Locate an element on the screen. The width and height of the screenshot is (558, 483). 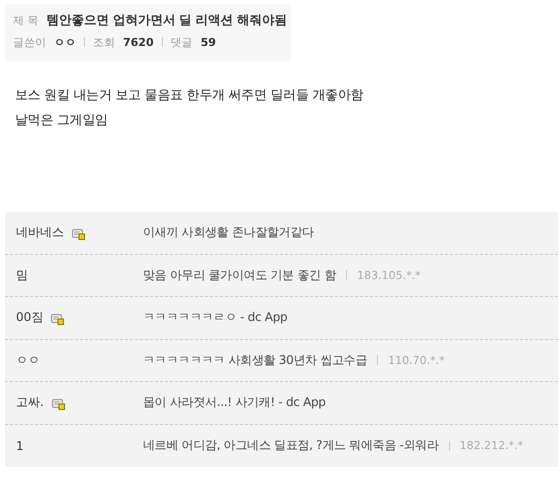
post-text: 날먹은 그게일임 is located at coordinates (62, 121).